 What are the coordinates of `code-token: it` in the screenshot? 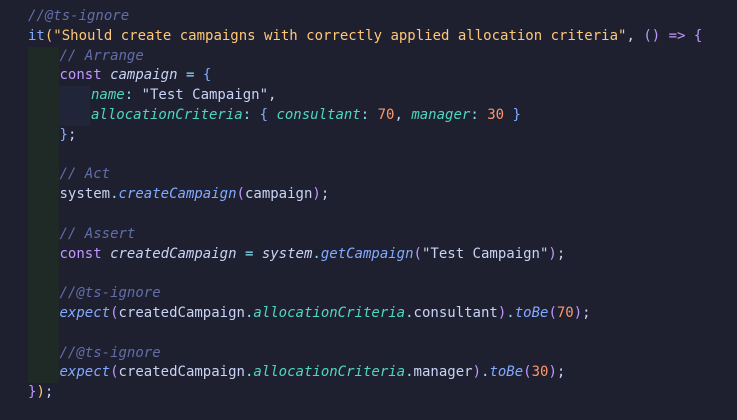 It's located at (36, 35).